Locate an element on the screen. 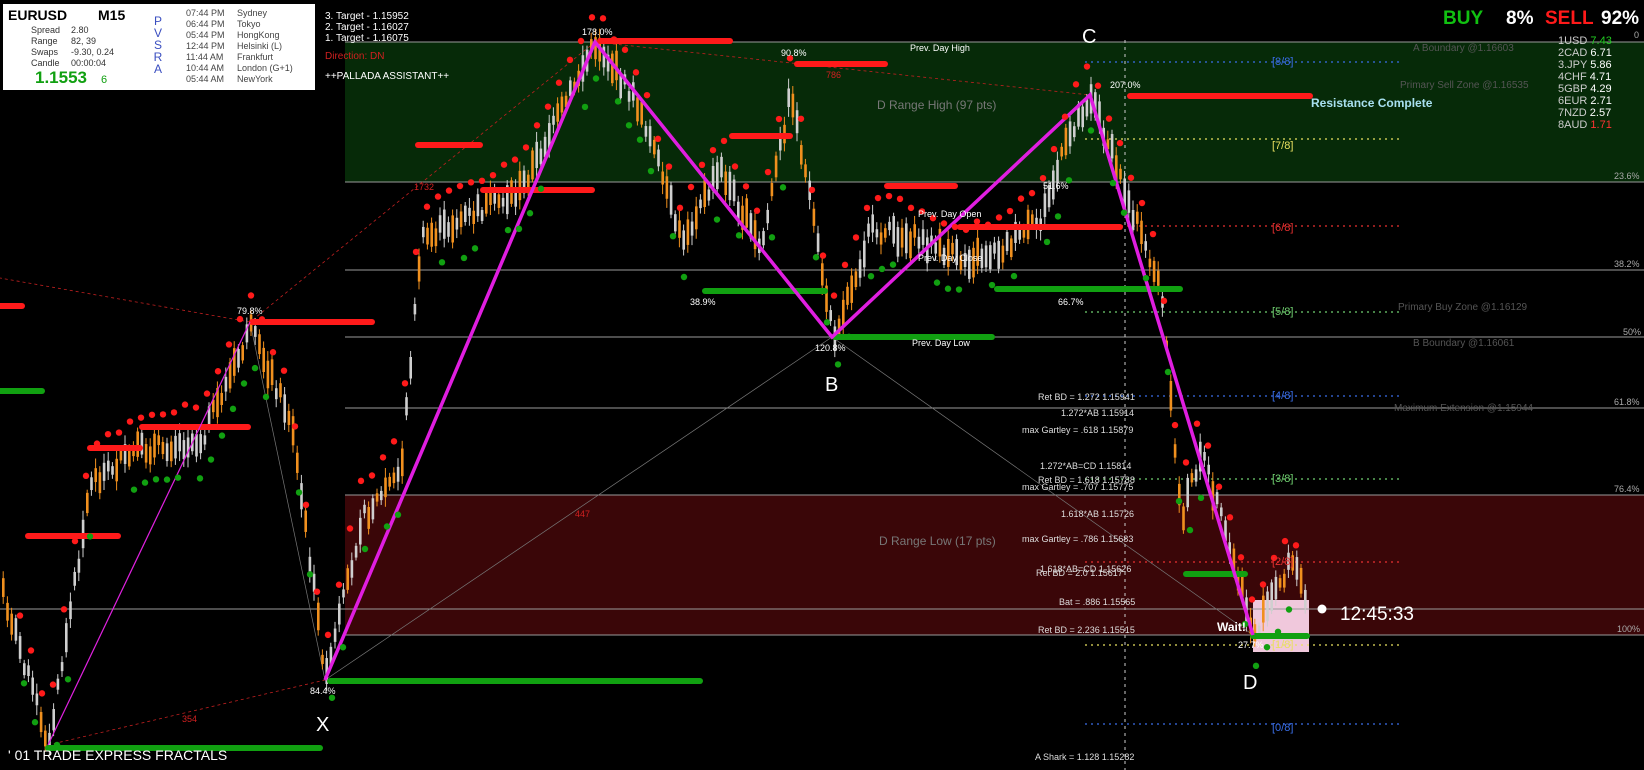  spread-label: Spread is located at coordinates (46, 30).